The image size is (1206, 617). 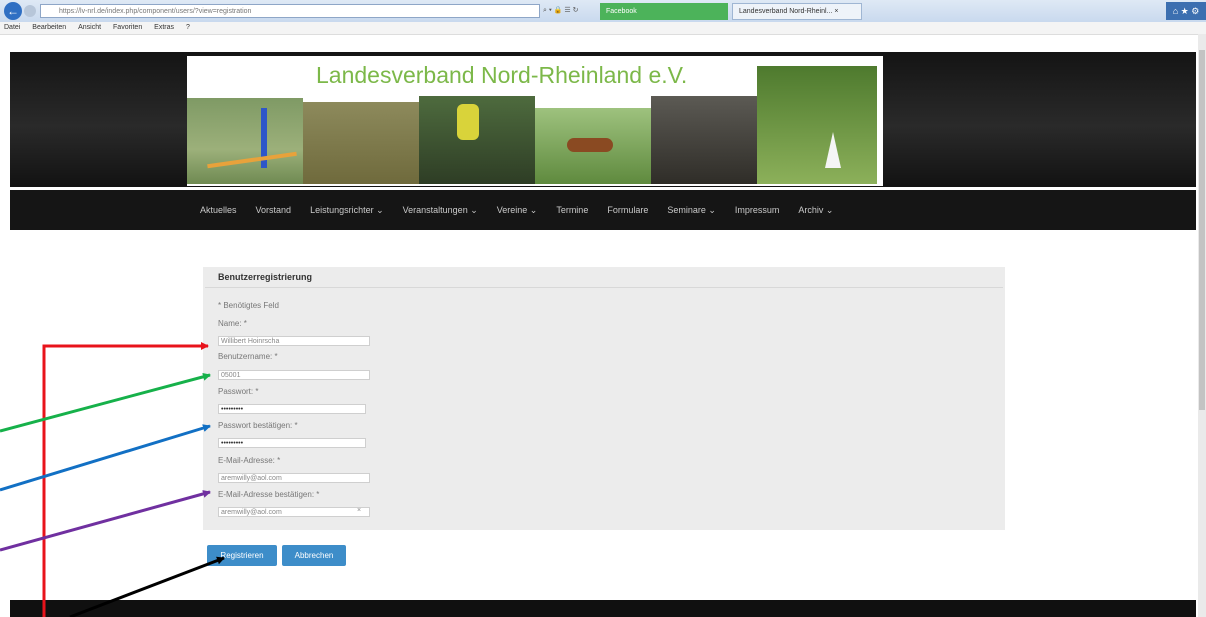 I want to click on annotation-arrows, so click(x=112, y=479).